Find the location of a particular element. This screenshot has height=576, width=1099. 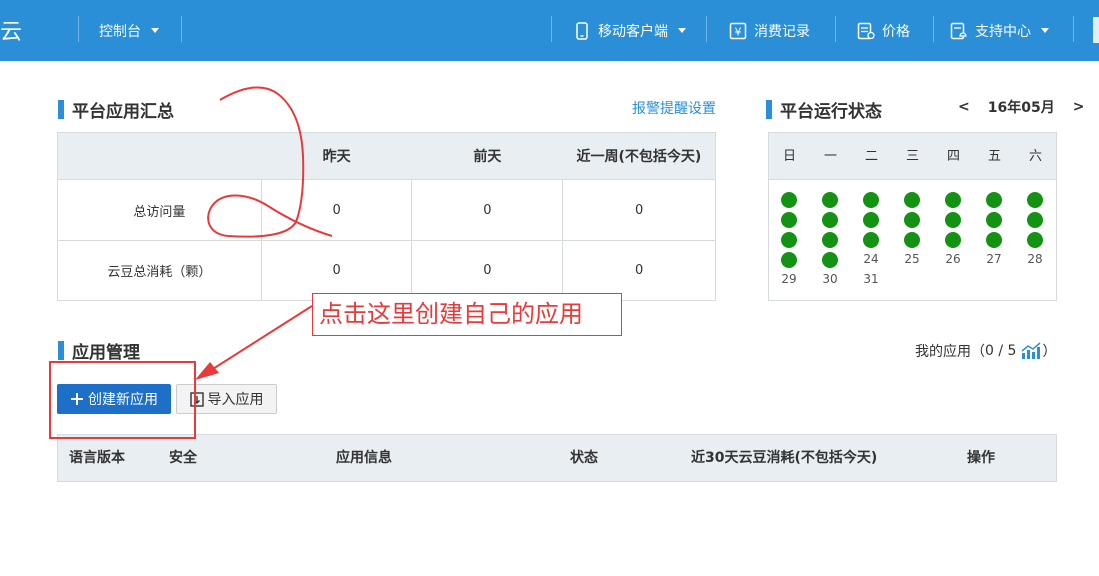

arrow-head is located at coordinates (207, 371).